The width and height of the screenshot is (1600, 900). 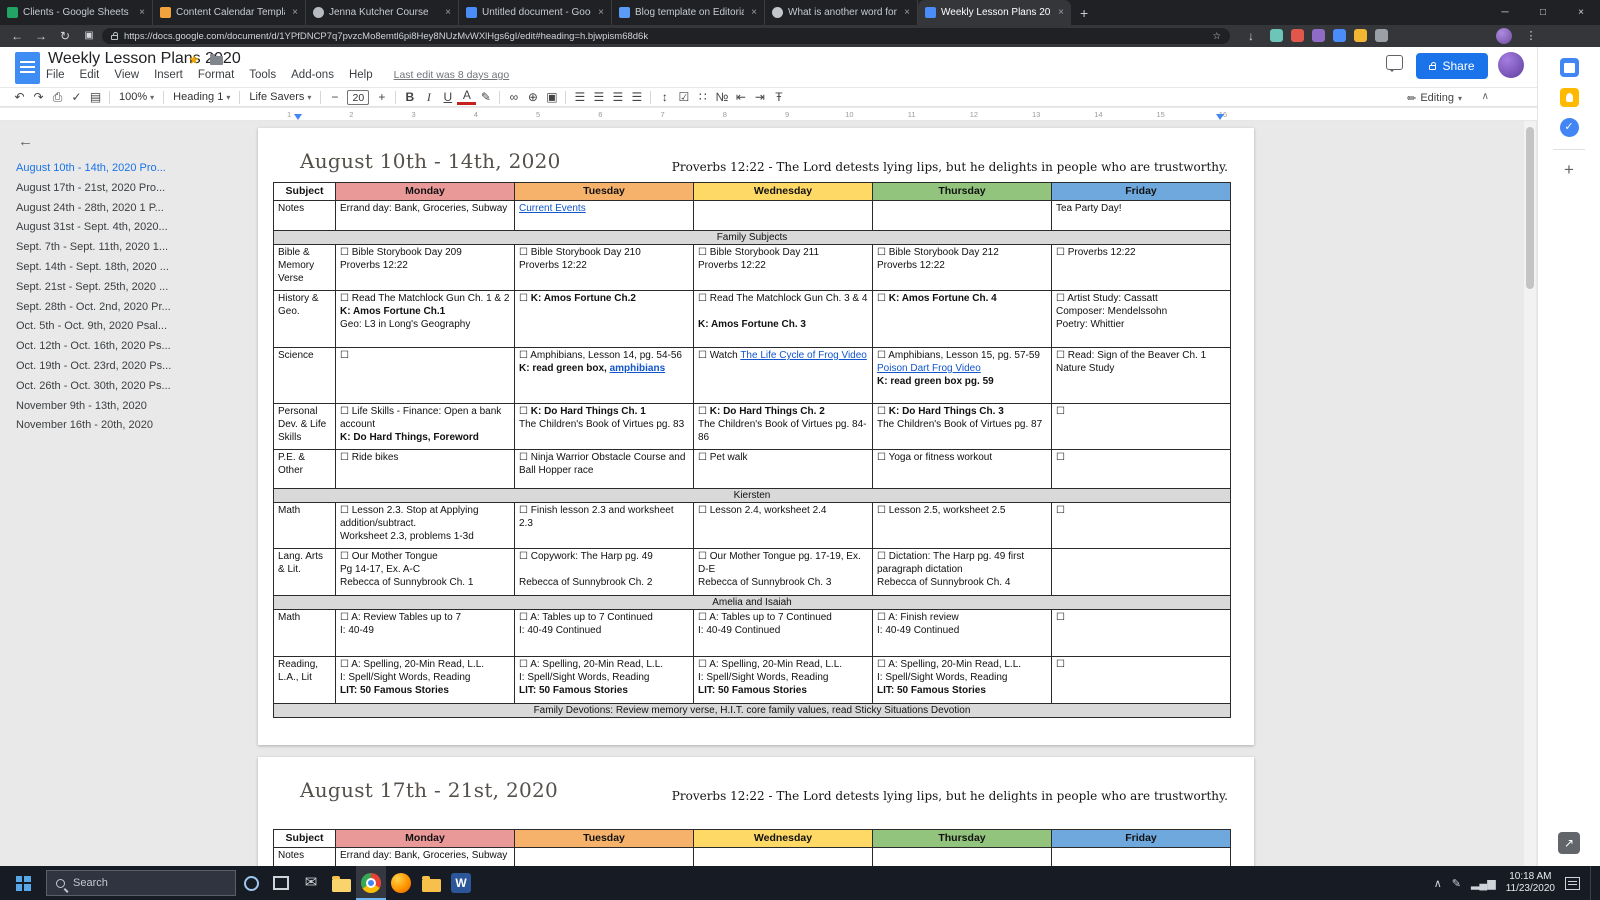 What do you see at coordinates (461, 883) in the screenshot?
I see `word-taskbar-icon` at bounding box center [461, 883].